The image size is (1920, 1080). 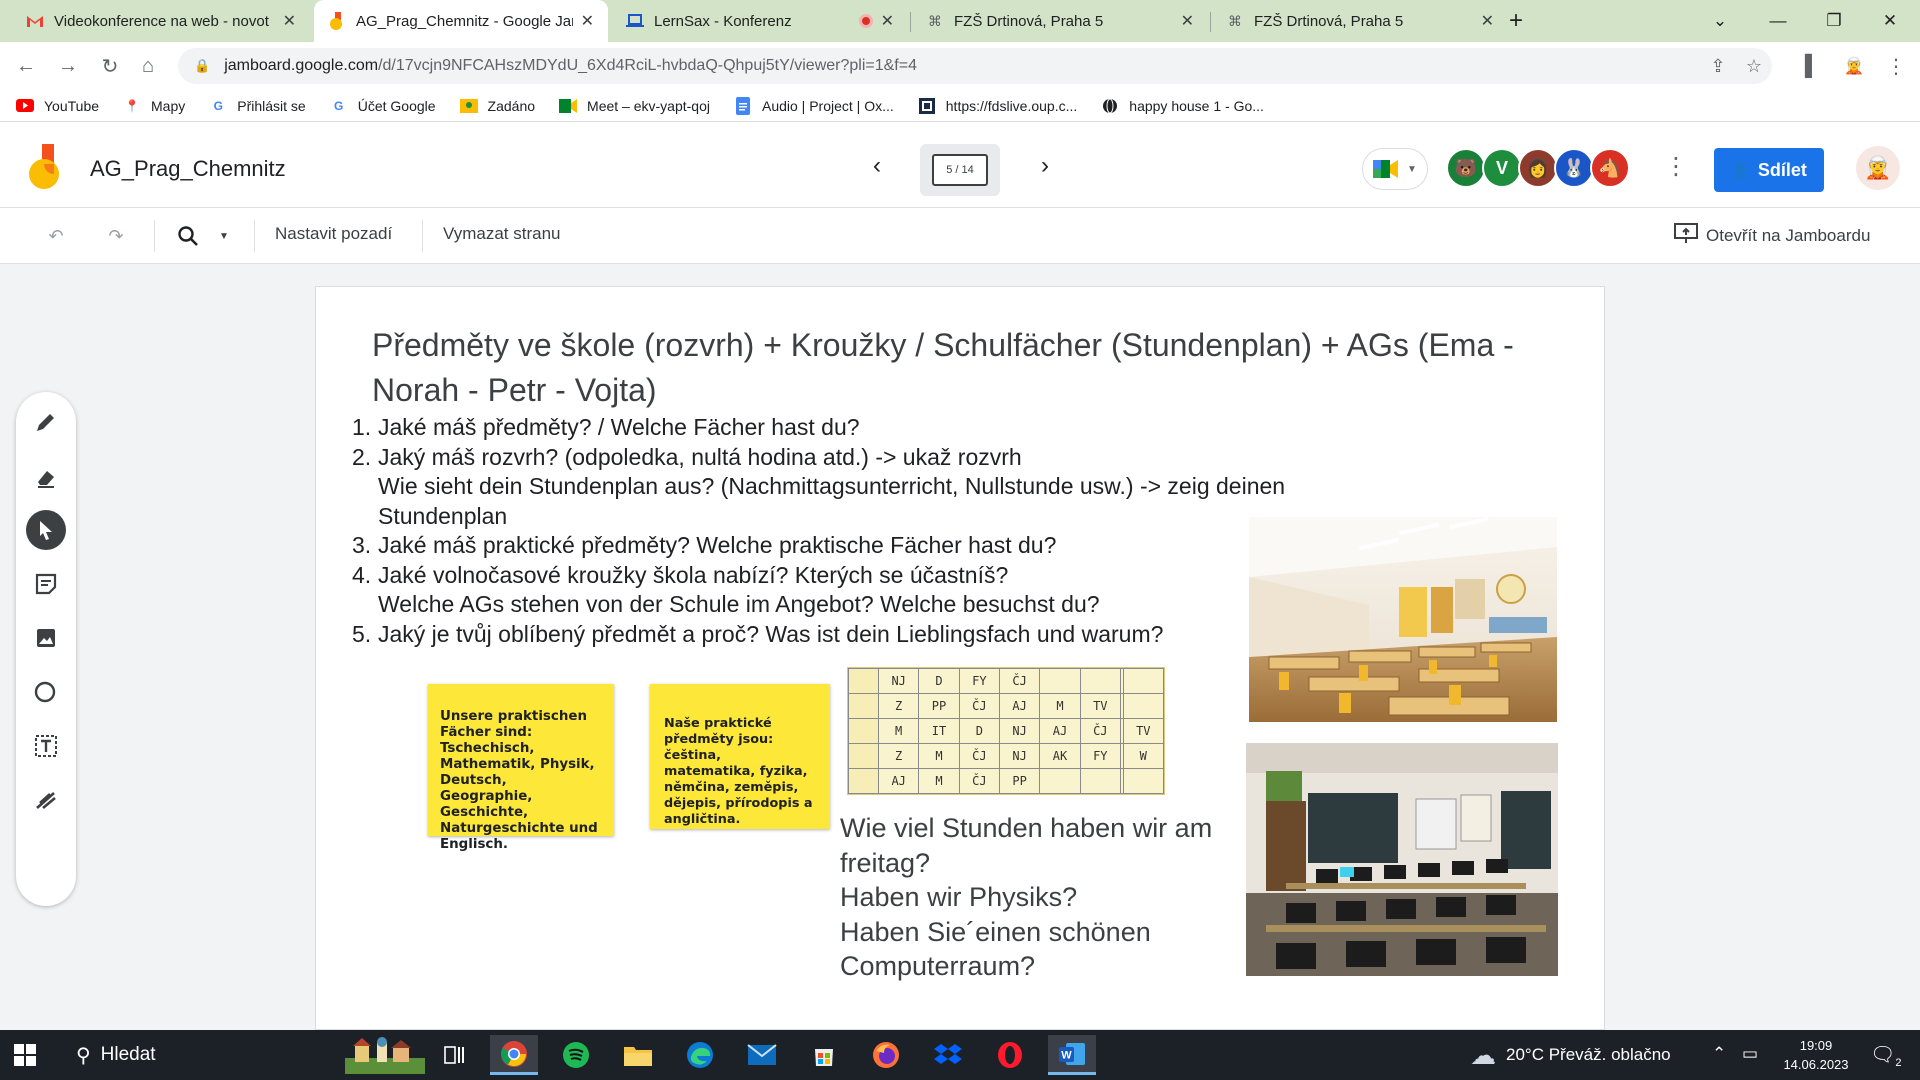 What do you see at coordinates (383, 106) in the screenshot?
I see `bookmark-google-account: G Účet Google` at bounding box center [383, 106].